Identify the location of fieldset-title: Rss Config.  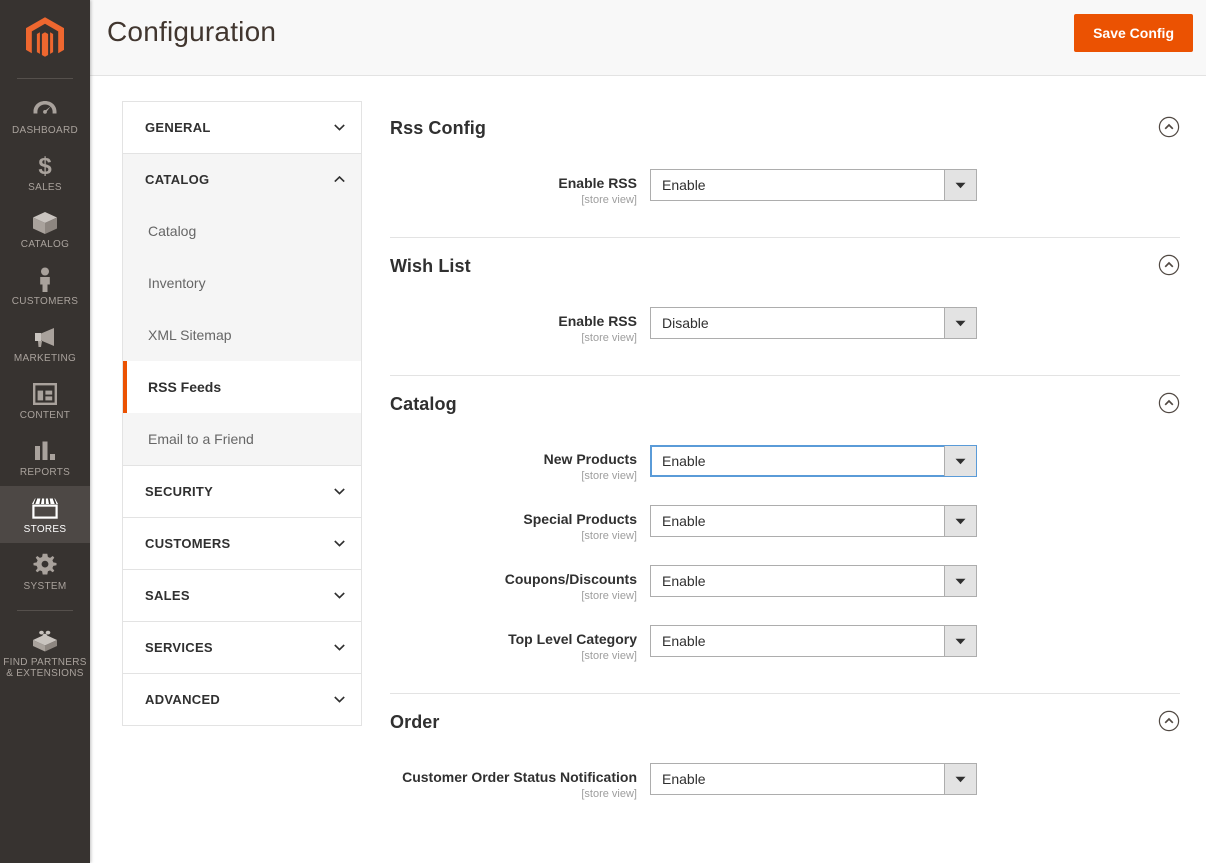
(438, 128).